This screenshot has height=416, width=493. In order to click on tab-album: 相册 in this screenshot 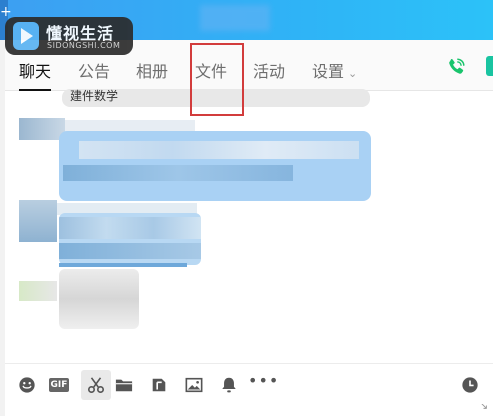, I will do `click(152, 70)`.